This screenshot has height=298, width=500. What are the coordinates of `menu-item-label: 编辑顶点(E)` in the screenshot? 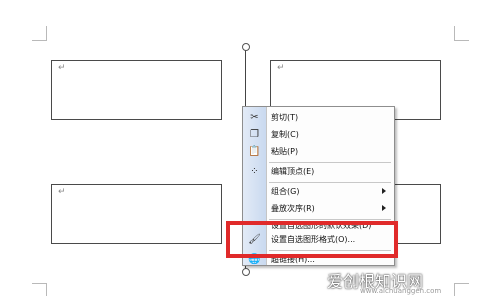 It's located at (293, 171).